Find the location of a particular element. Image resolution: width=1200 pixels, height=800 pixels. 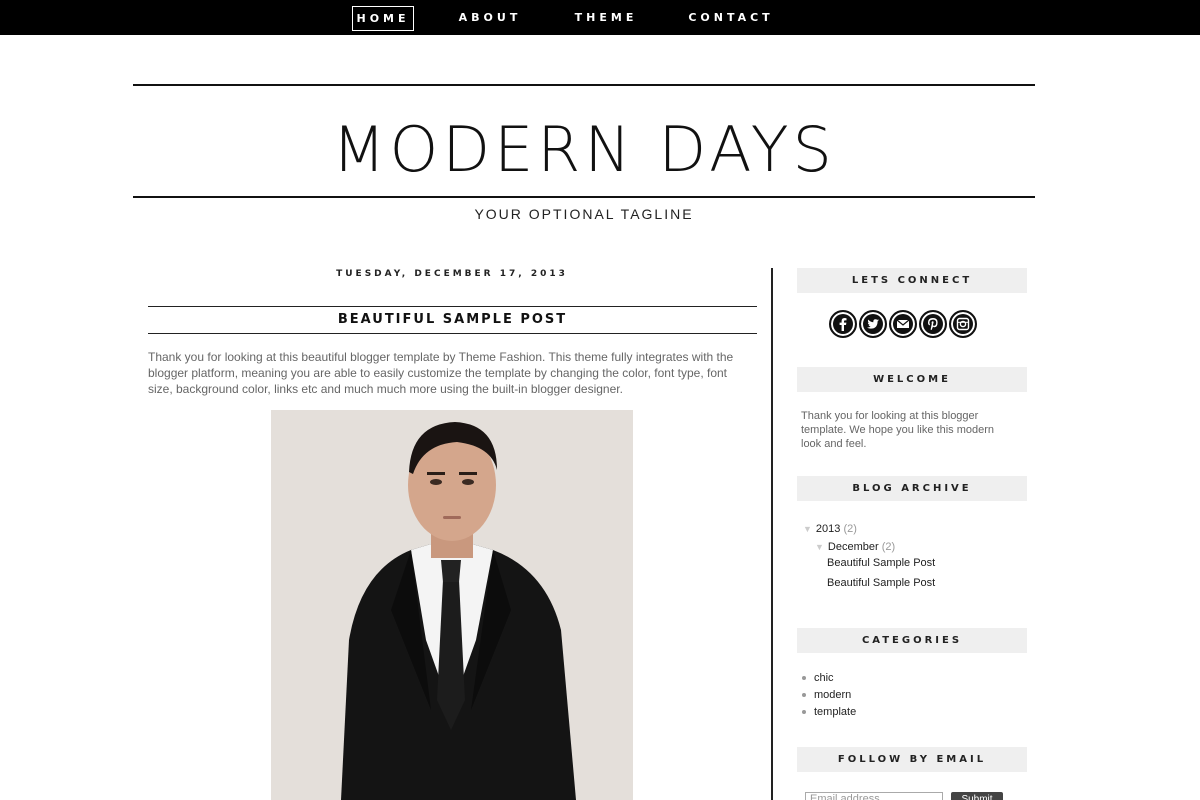

archive-year-label: 2013 is located at coordinates (828, 529).